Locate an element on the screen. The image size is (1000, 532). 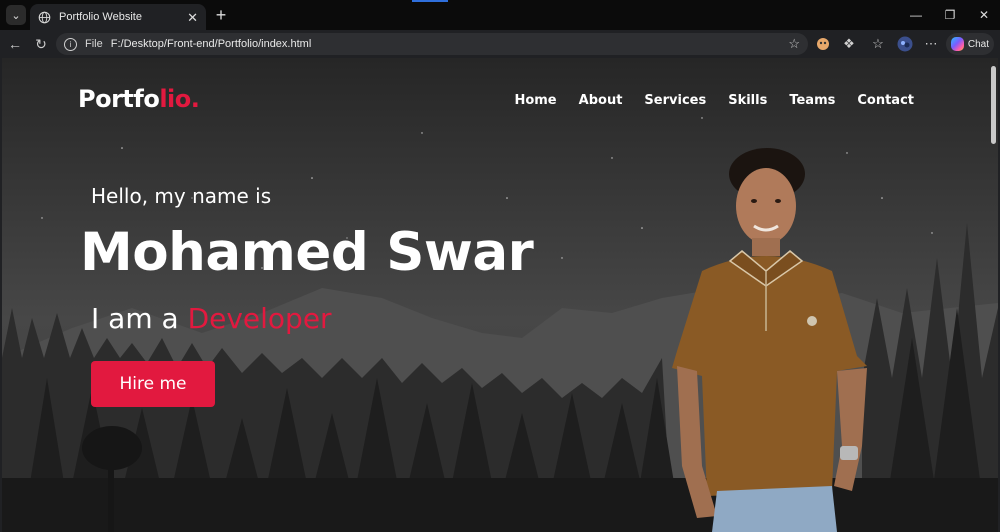
chat-label: Chat is located at coordinates (978, 44).